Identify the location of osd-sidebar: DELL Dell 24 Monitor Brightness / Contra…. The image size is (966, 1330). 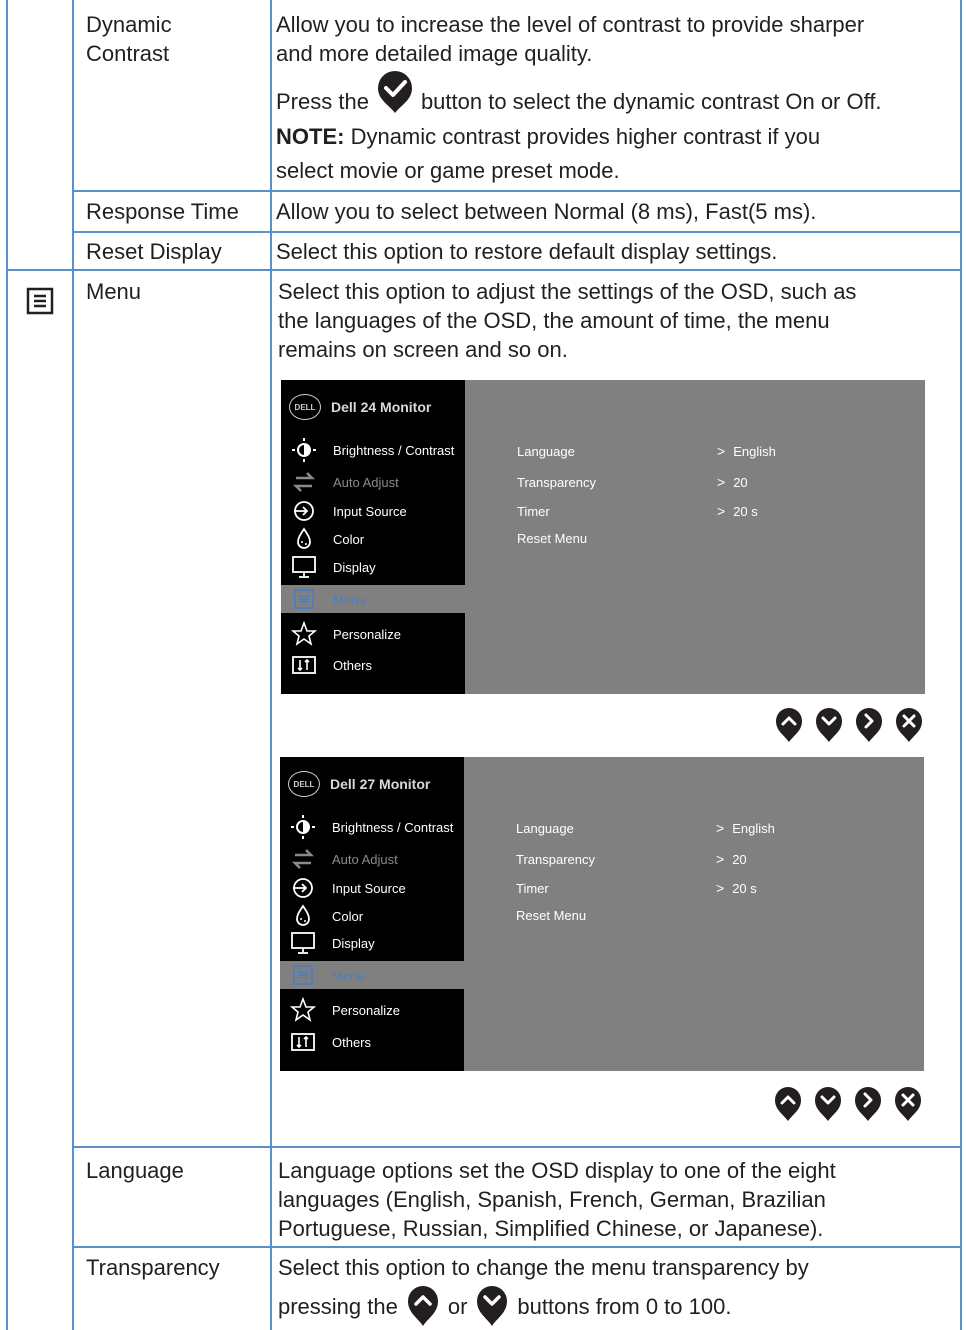
(373, 537).